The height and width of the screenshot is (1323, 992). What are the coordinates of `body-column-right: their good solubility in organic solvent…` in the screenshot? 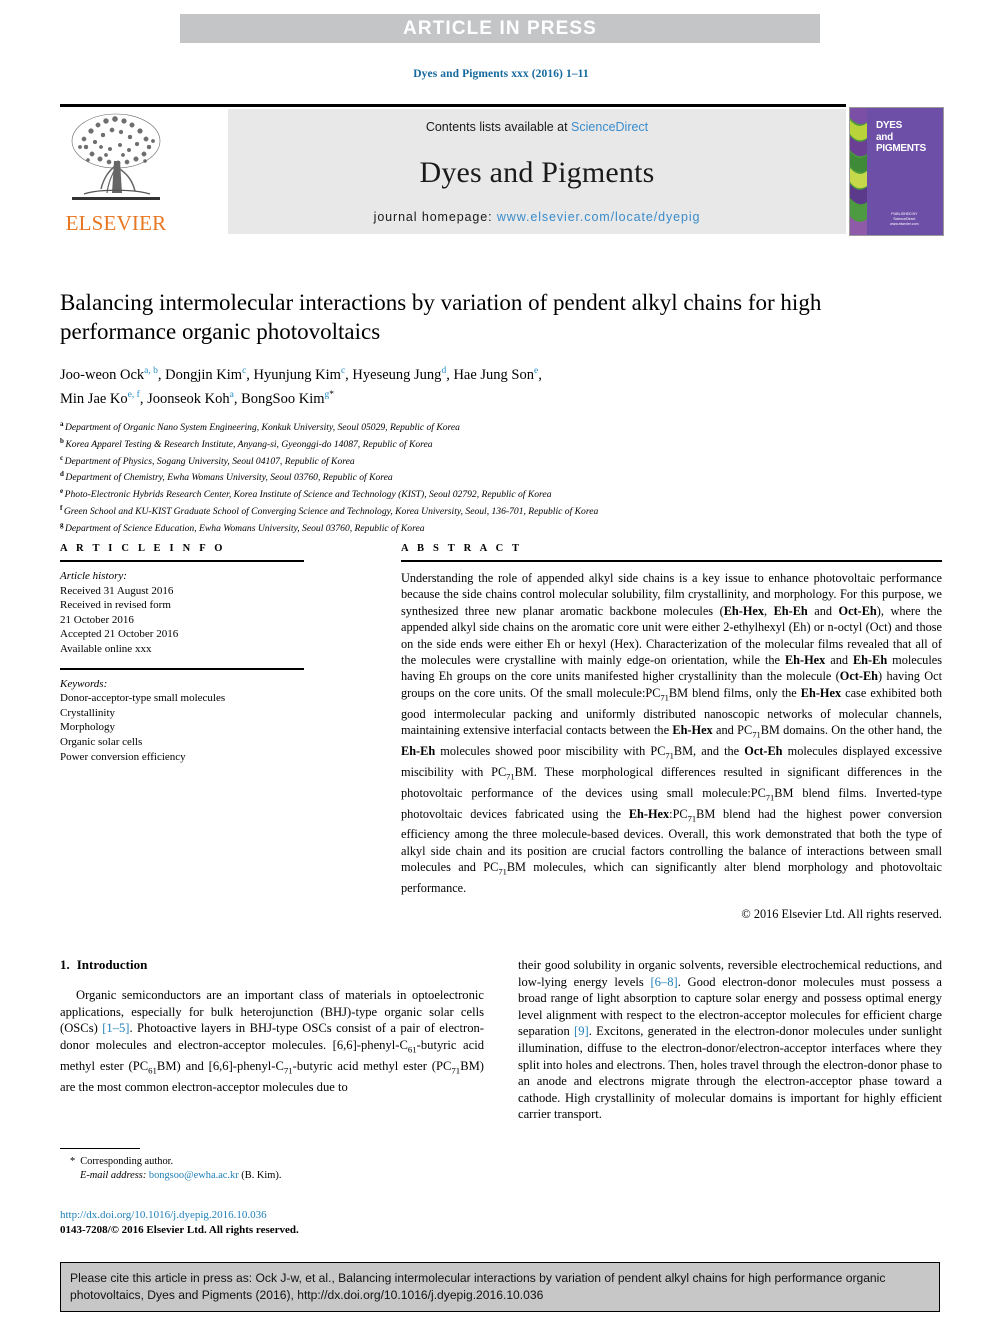 It's located at (730, 1040).